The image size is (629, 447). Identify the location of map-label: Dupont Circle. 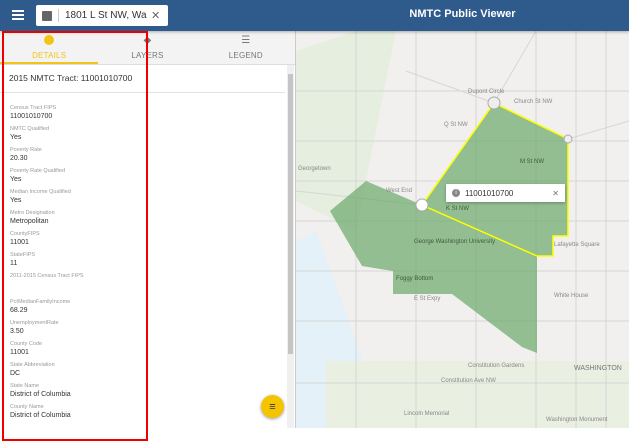
(486, 92).